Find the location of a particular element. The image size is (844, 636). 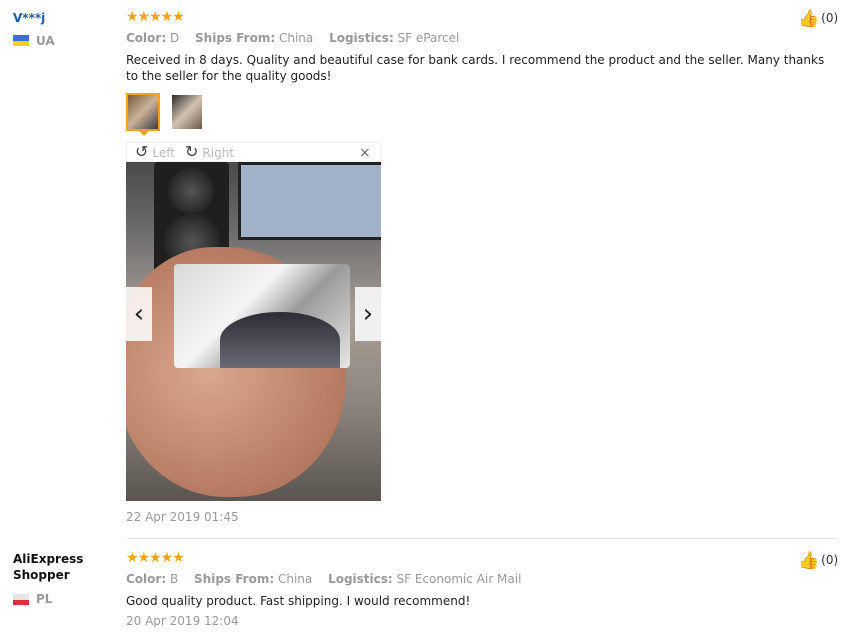

rotate-left-label: Left is located at coordinates (163, 153).